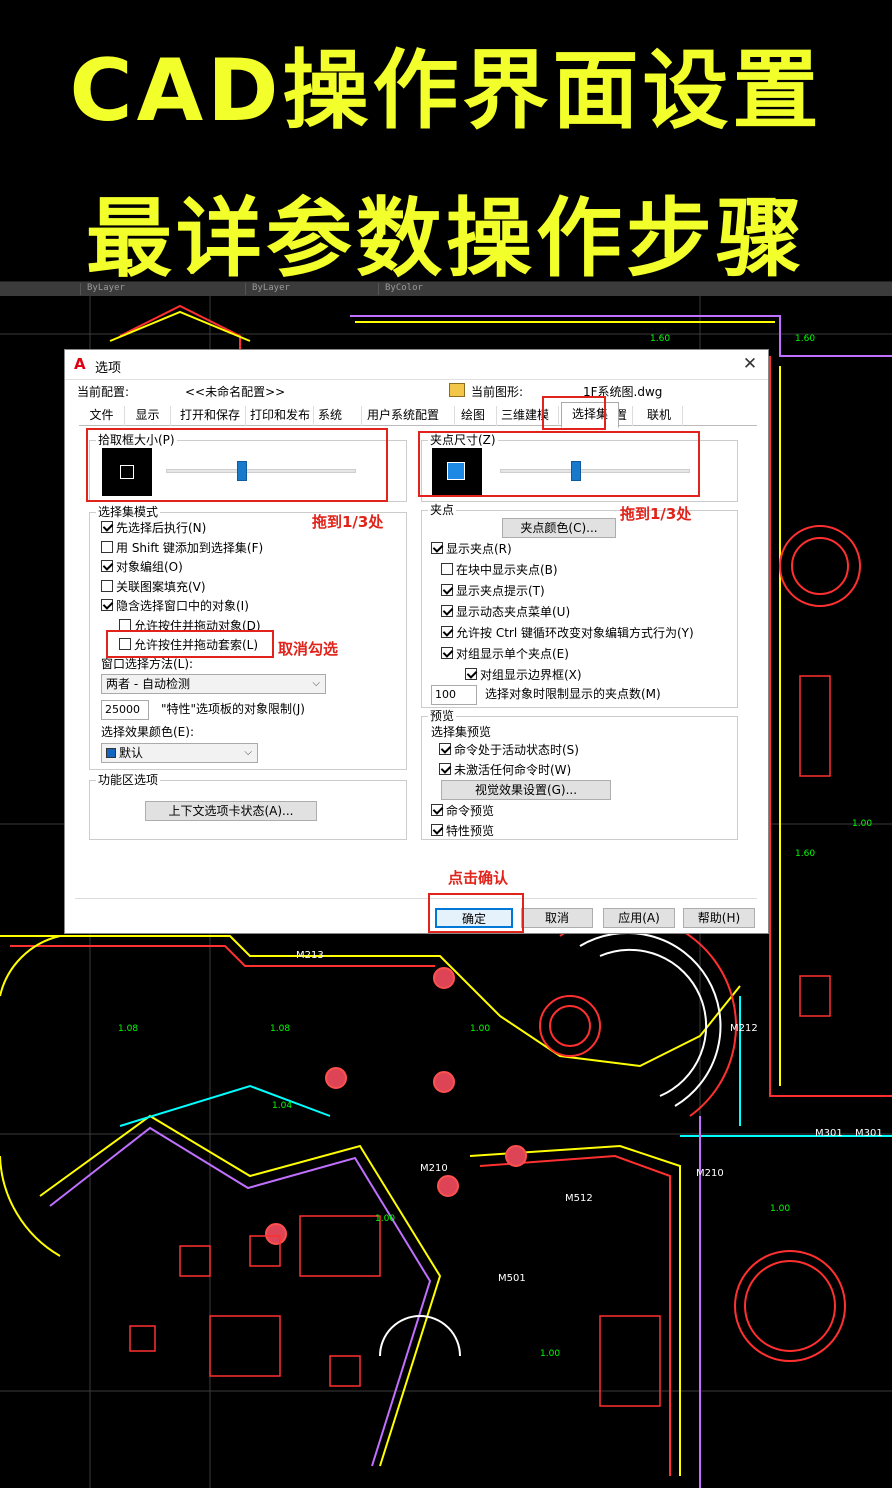  What do you see at coordinates (148, 684) in the screenshot?
I see `dropdown-value: 两者 - 自动检测` at bounding box center [148, 684].